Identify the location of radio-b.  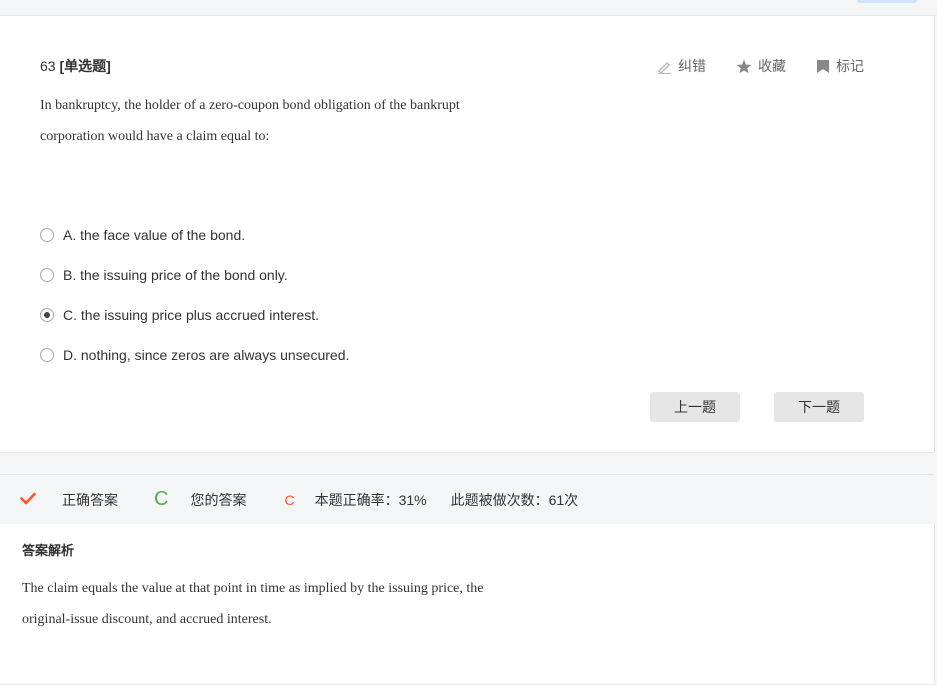
(47, 275).